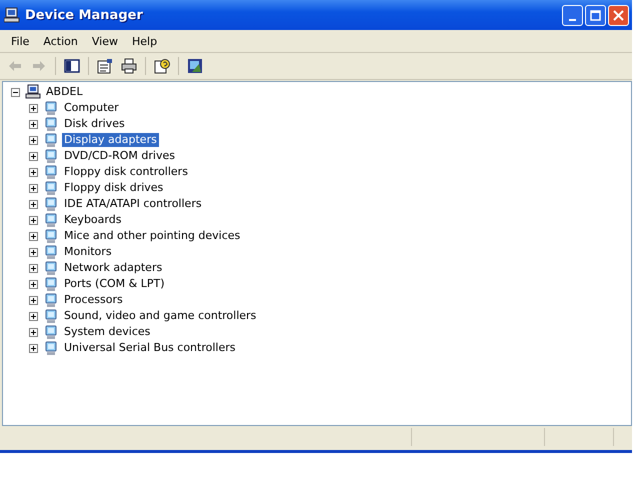 The width and height of the screenshot is (640, 480). What do you see at coordinates (93, 300) in the screenshot?
I see `tree-item: Processors` at bounding box center [93, 300].